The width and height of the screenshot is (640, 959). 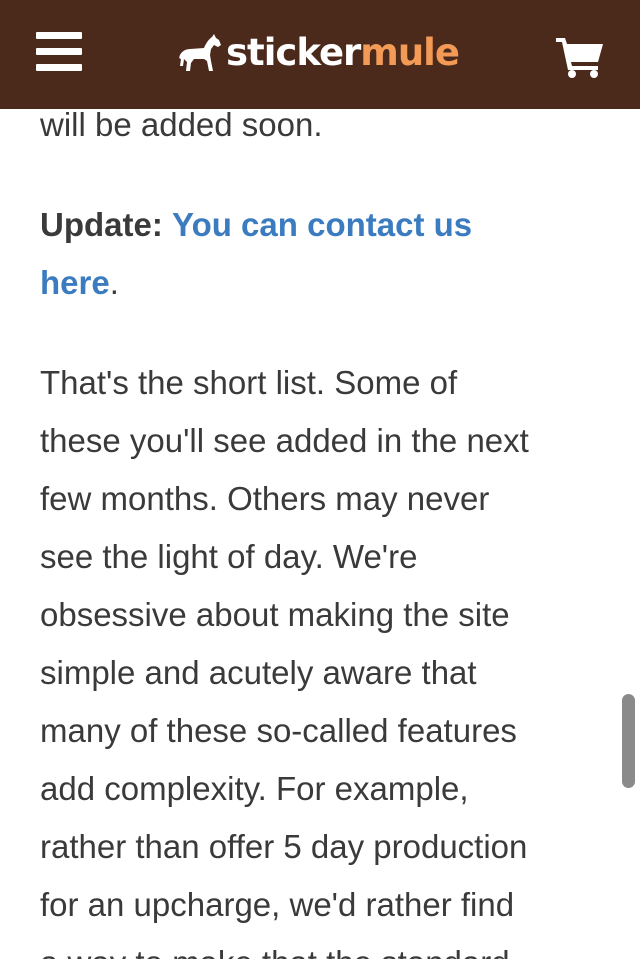 I want to click on brand-name-part1: sticker, so click(x=293, y=52).